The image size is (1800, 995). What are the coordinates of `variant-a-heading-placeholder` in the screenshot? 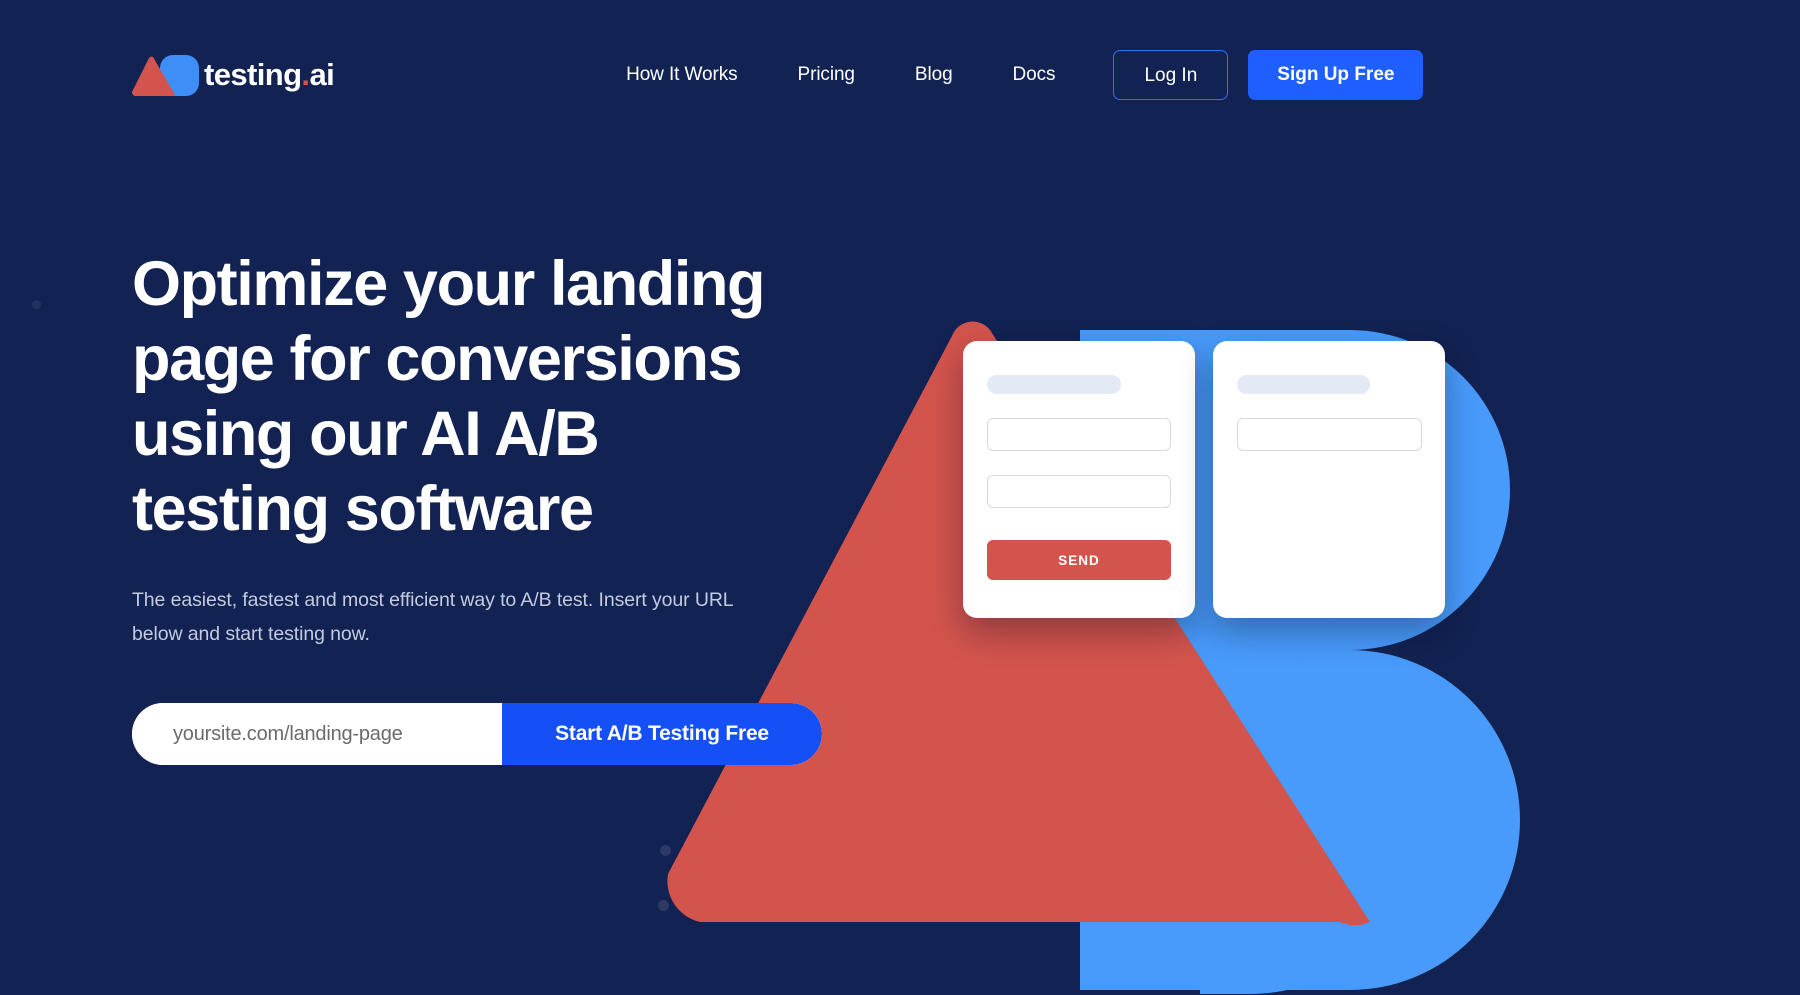 It's located at (1054, 384).